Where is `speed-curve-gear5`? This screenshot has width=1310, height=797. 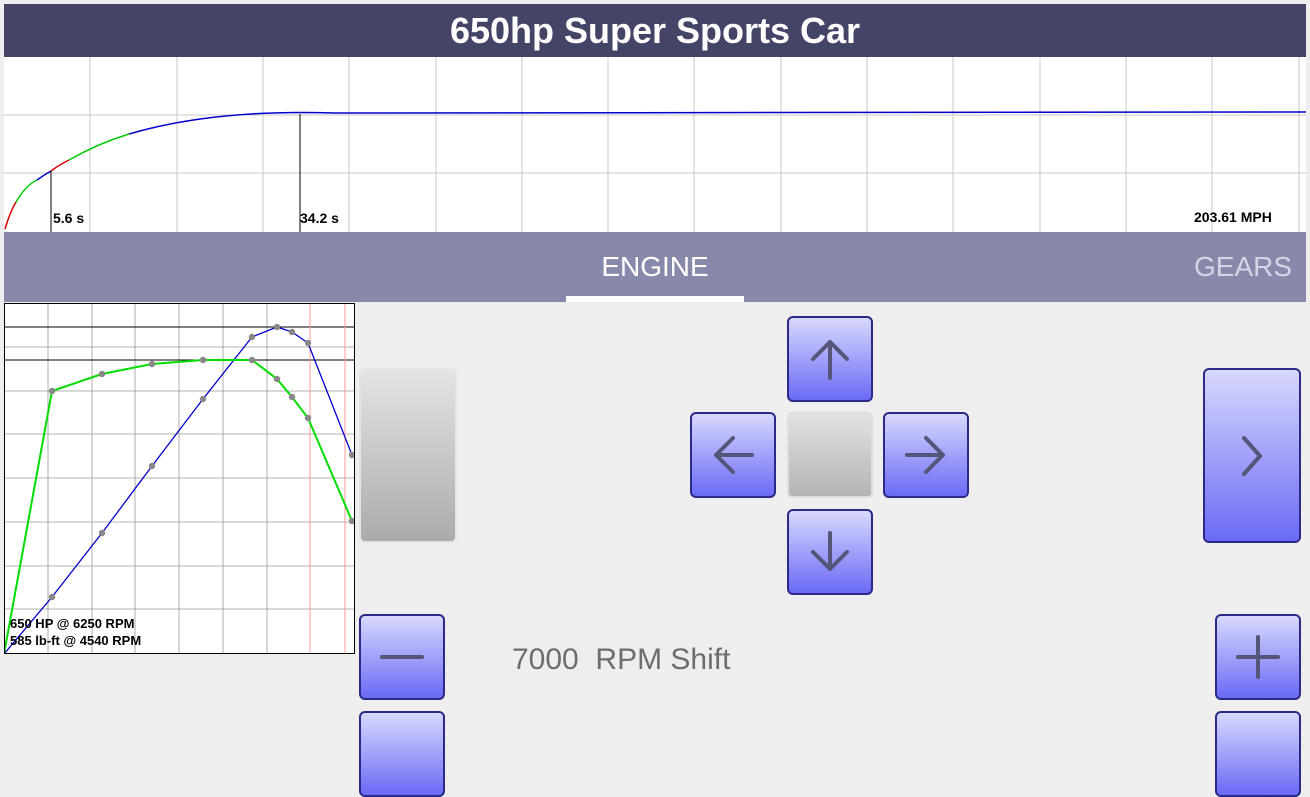
speed-curve-gear5 is located at coordinates (99, 147).